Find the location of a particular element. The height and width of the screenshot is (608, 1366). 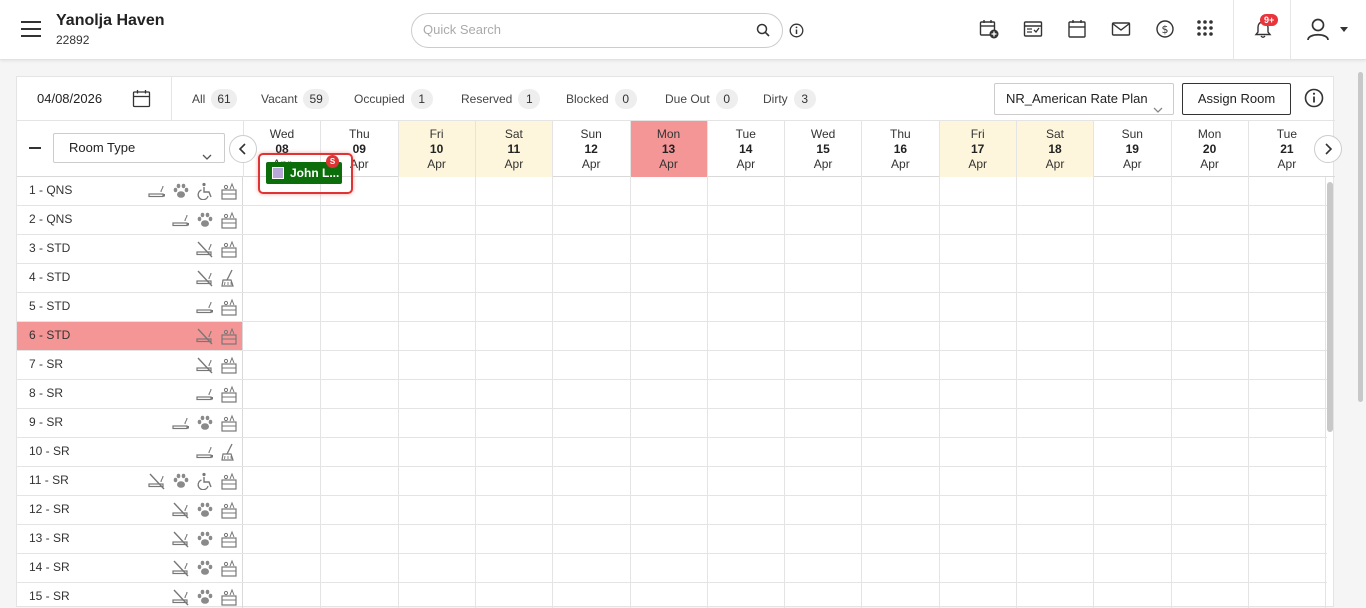

room-cell: 10 - SR is located at coordinates (130, 452).